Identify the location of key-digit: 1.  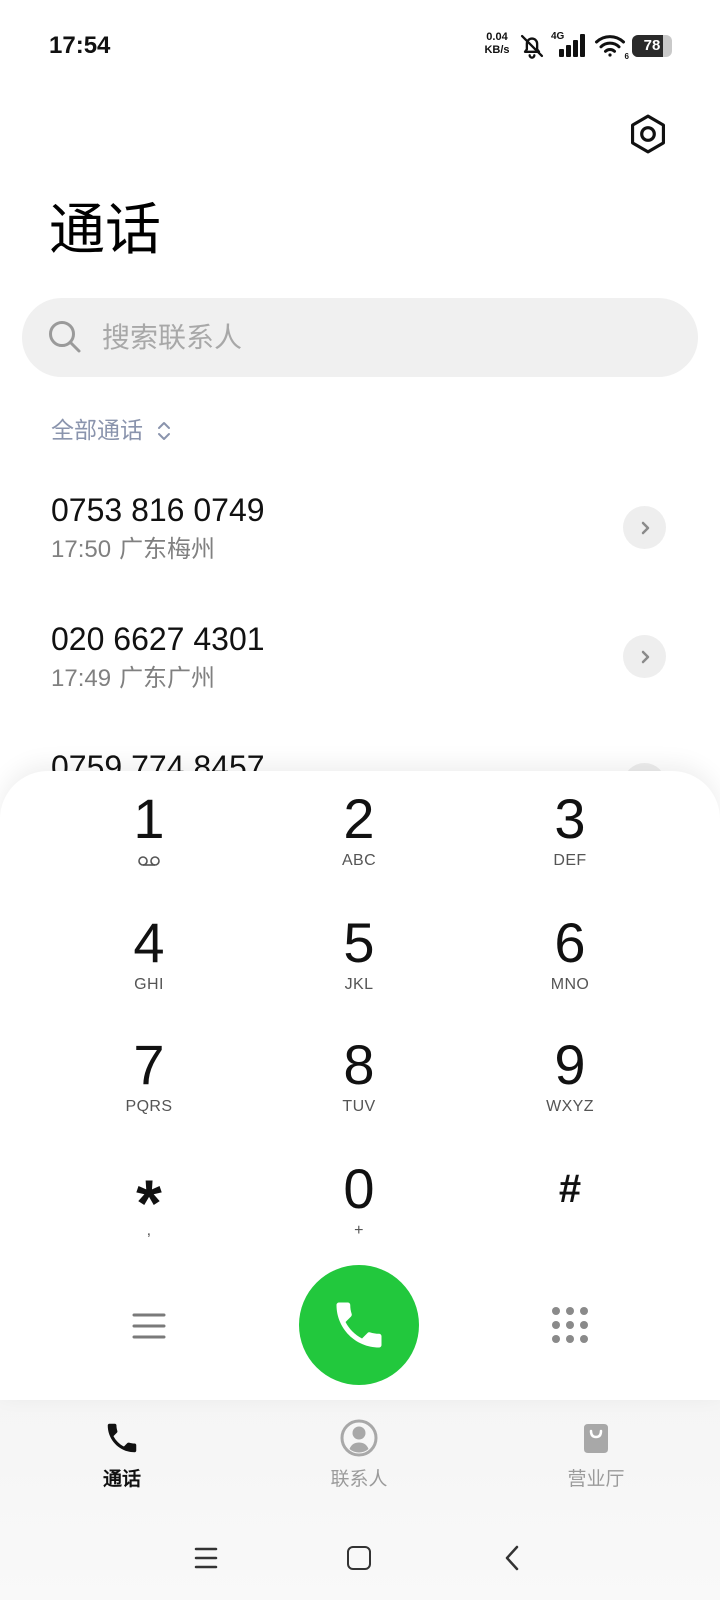
(149, 818).